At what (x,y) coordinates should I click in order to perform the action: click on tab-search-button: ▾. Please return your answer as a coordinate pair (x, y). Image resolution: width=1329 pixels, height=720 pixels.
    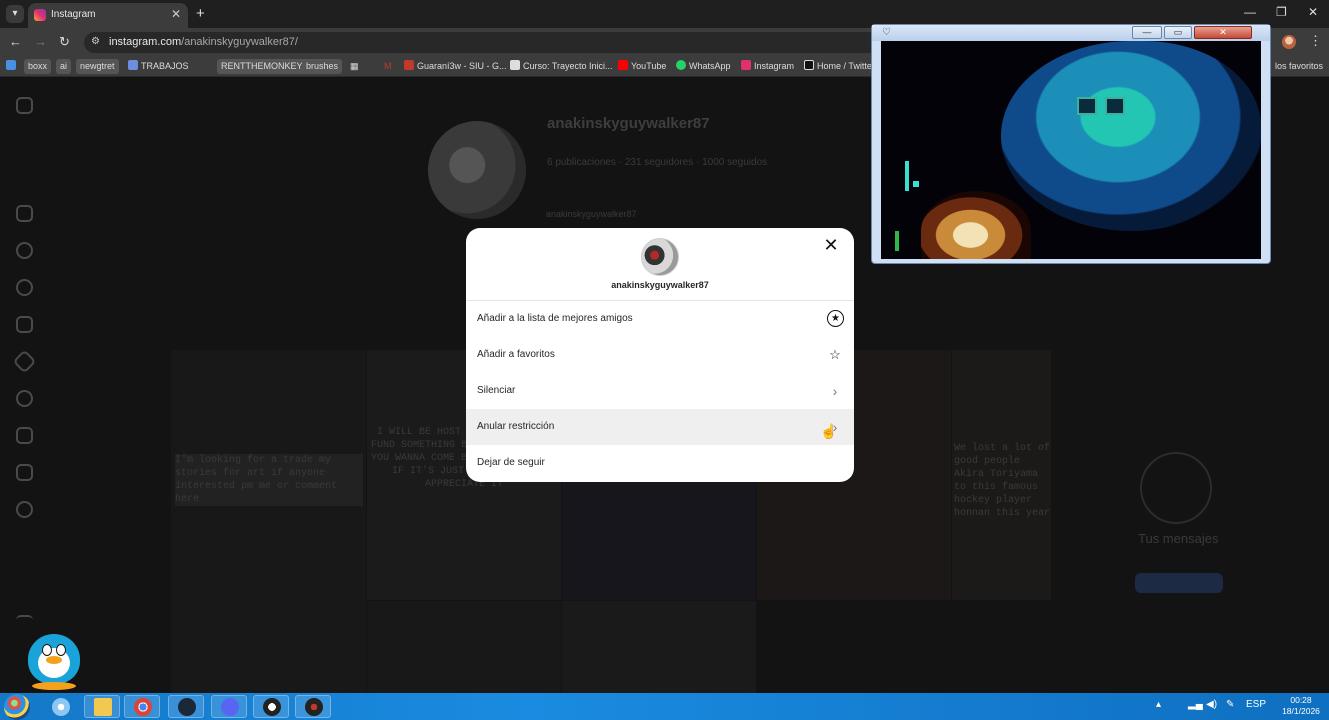
    Looking at the image, I should click on (15, 14).